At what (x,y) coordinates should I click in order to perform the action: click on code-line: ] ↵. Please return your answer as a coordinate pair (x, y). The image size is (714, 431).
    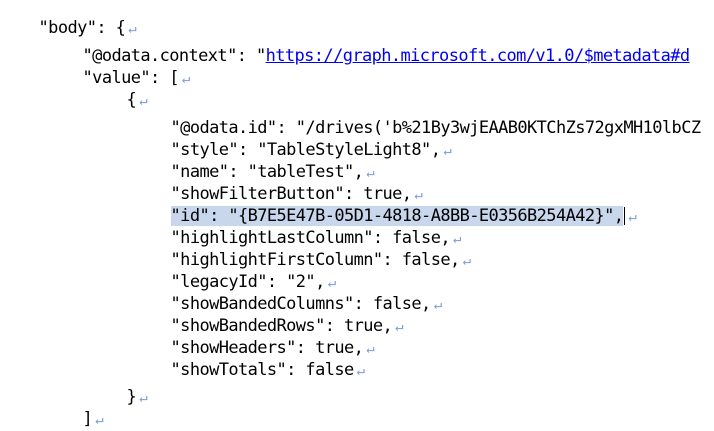
    Looking at the image, I should click on (74, 407).